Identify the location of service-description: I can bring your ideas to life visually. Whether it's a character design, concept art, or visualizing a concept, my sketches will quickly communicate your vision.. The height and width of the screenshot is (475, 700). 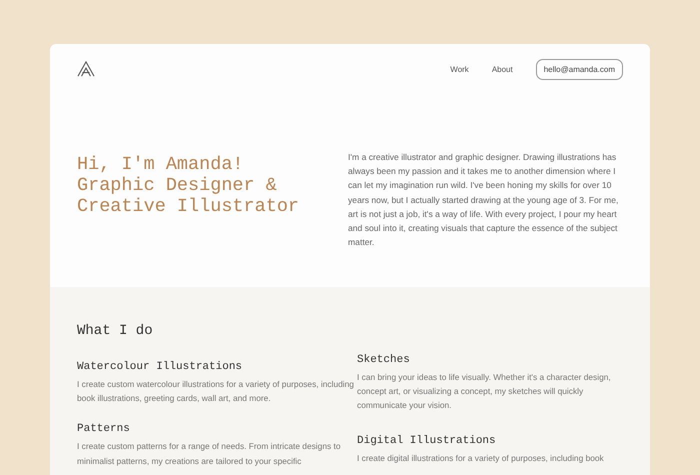
(484, 391).